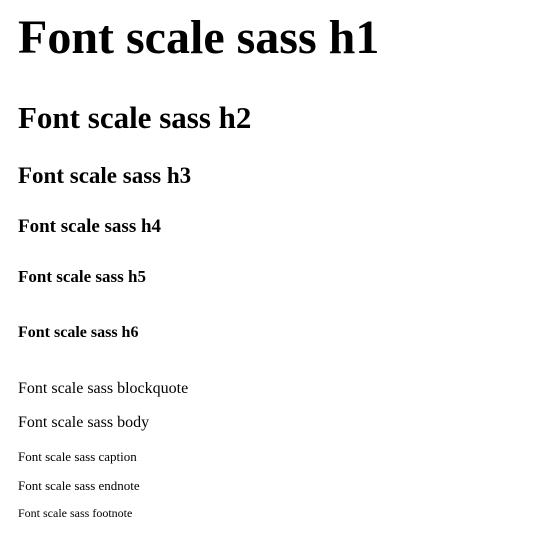  What do you see at coordinates (77, 456) in the screenshot?
I see `caption-sample: Font scale sass caption` at bounding box center [77, 456].